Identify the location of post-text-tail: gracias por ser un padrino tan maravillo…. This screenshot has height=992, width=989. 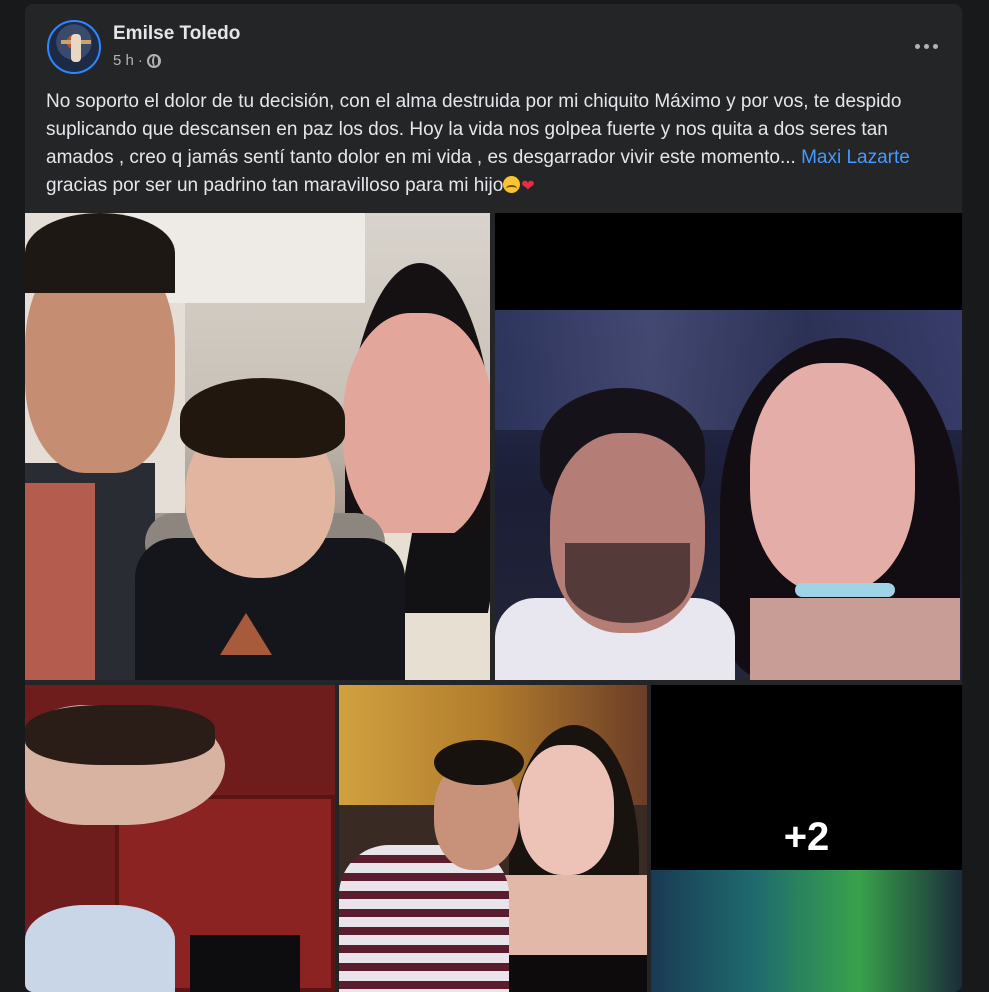
(275, 185).